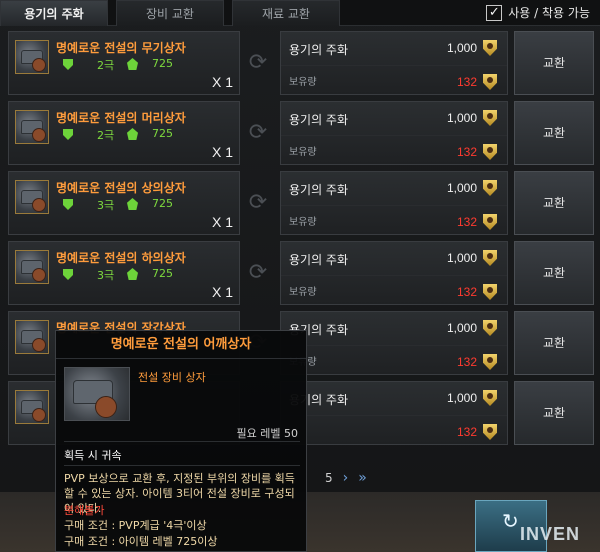 The width and height of the screenshot is (600, 552). What do you see at coordinates (121, 258) in the screenshot?
I see `item-name: 명예로운 전설의 하의상자` at bounding box center [121, 258].